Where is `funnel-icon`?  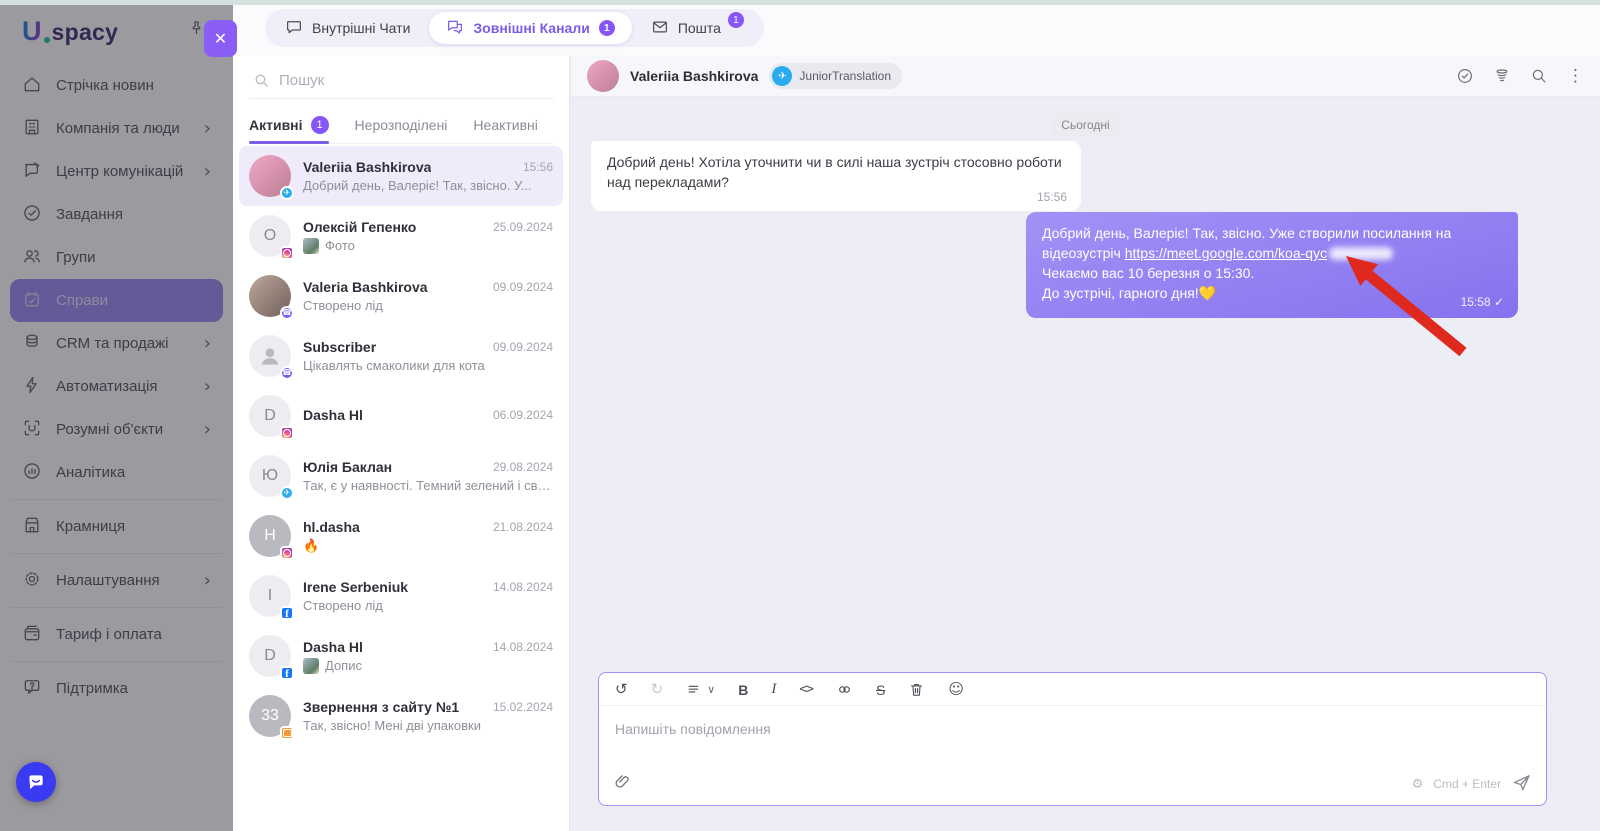 funnel-icon is located at coordinates (1502, 76).